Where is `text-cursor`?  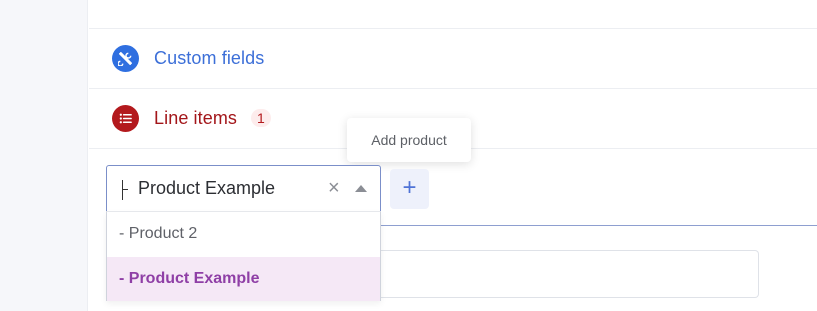
text-cursor is located at coordinates (125, 190).